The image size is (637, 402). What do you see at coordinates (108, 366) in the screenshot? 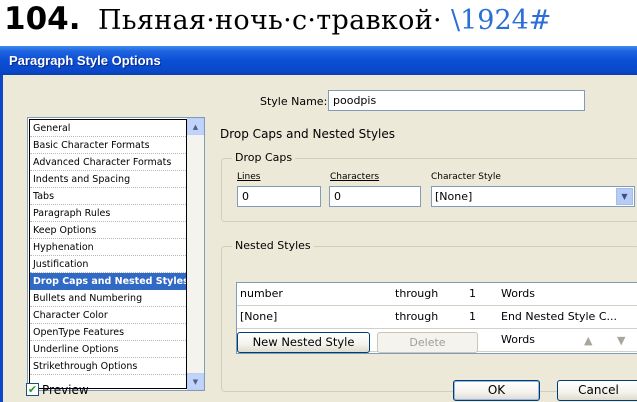
I see `category-item: Strikethrough Options` at bounding box center [108, 366].